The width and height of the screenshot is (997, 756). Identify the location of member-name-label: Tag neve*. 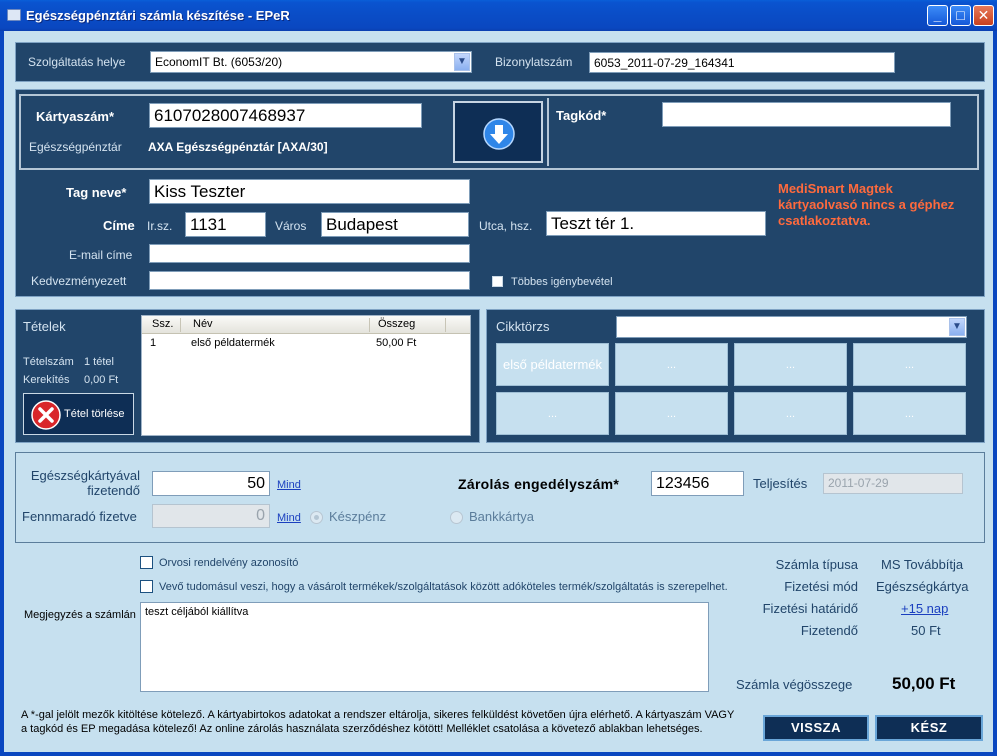
(96, 192).